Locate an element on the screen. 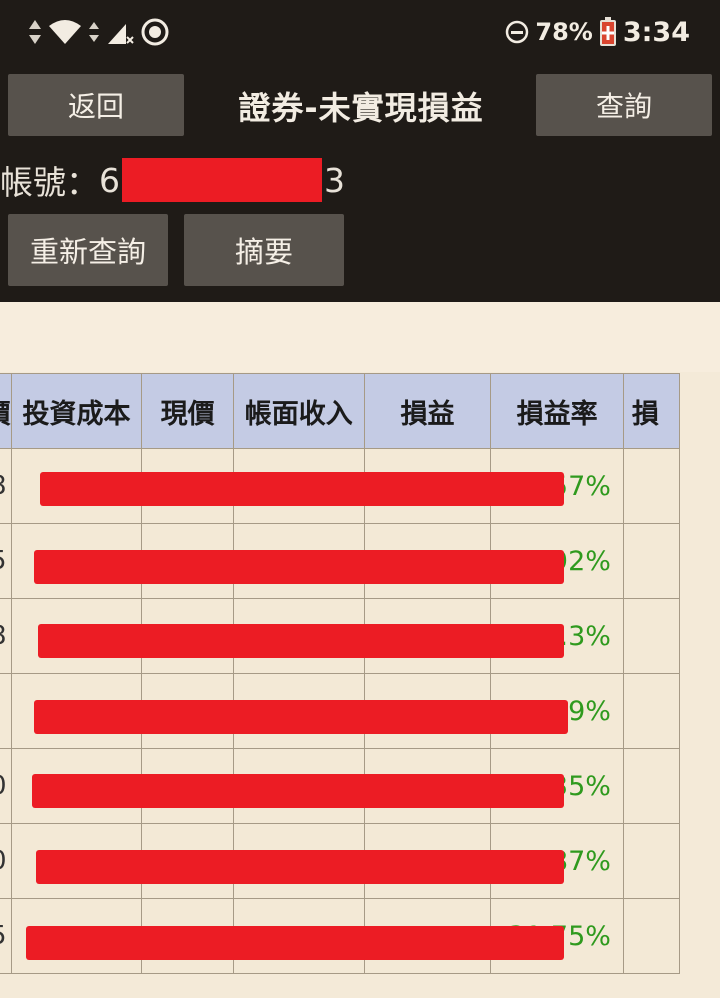 This screenshot has width=720, height=998. status-icons-left is located at coordinates (99, 32).